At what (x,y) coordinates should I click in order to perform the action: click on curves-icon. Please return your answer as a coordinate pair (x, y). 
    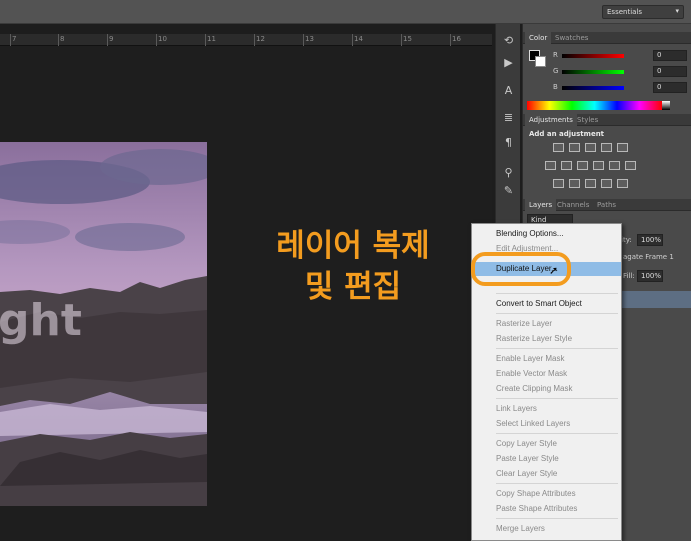
    Looking at the image, I should click on (590, 147).